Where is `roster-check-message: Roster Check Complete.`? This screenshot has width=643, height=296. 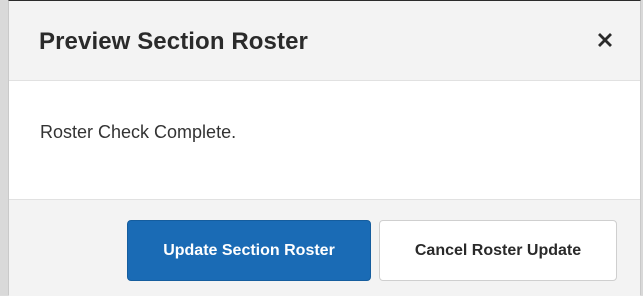
roster-check-message: Roster Check Complete. is located at coordinates (138, 132).